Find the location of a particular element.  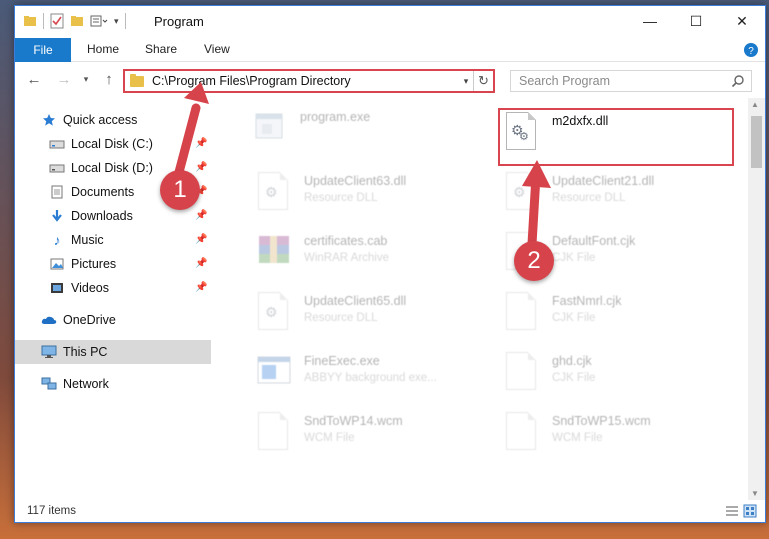

tab-file: File is located at coordinates (43, 50).